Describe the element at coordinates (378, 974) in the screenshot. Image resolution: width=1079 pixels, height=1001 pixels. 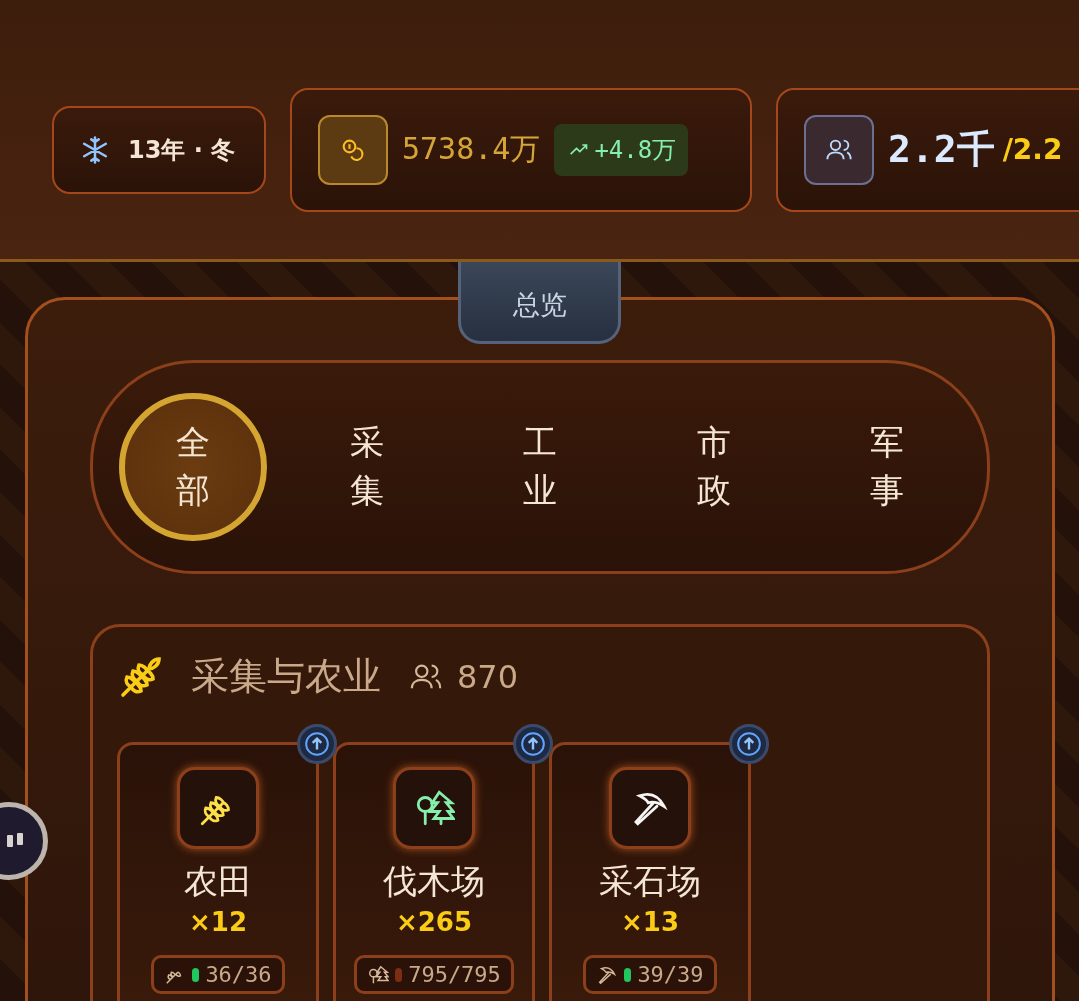
I see `resource-icon` at that location.